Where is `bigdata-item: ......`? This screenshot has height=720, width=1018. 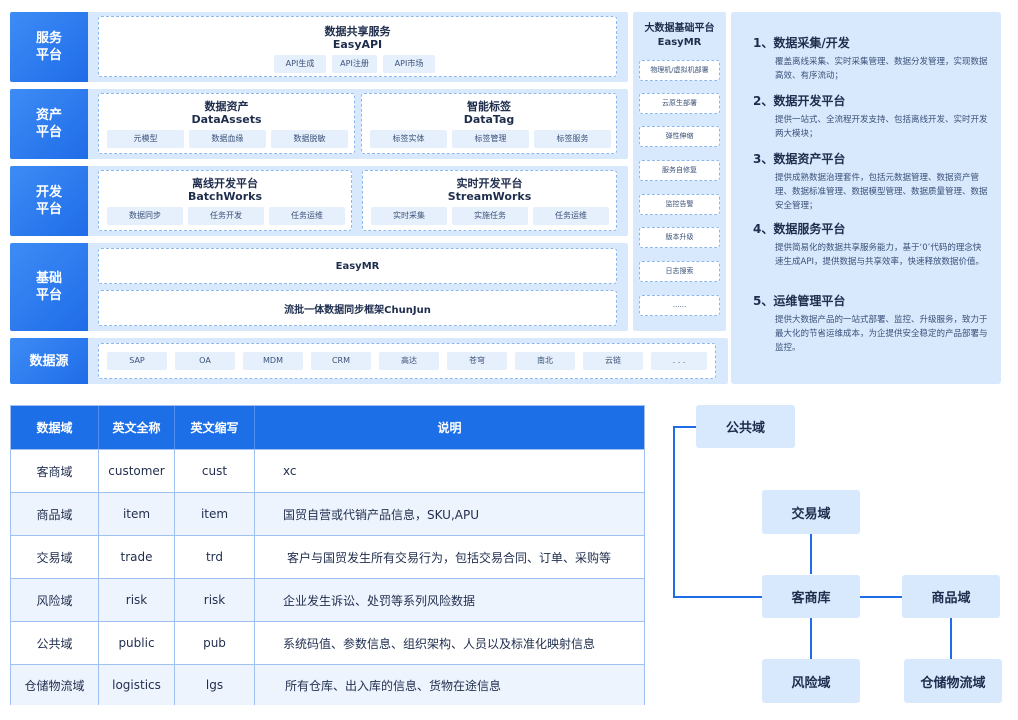 bigdata-item: ...... is located at coordinates (679, 305).